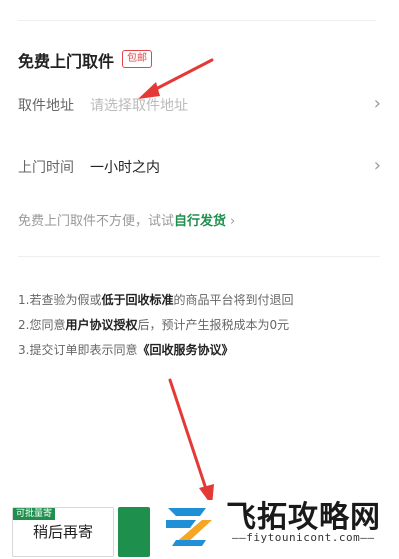  What do you see at coordinates (200, 221) in the screenshot?
I see `self-ship-link: 自行发货` at bounding box center [200, 221].